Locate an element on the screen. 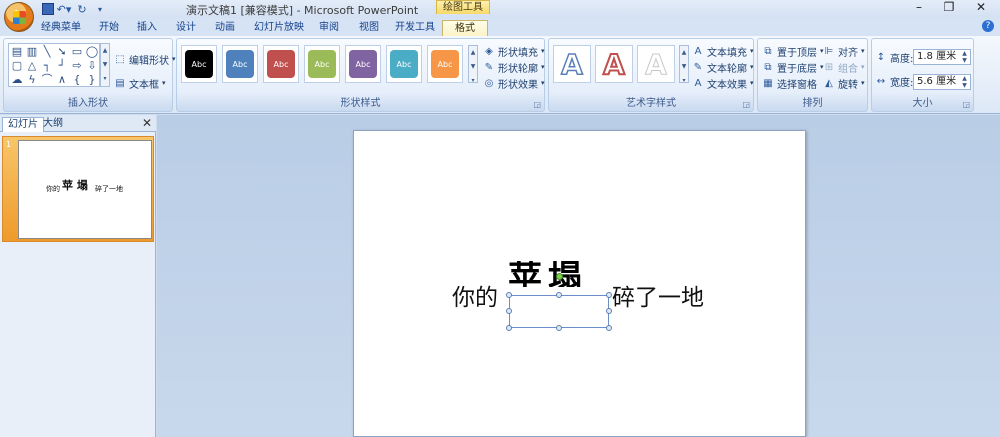 The height and width of the screenshot is (437, 1000). shape-fill-button: ◈ 形状填充 ▾ is located at coordinates (513, 51).